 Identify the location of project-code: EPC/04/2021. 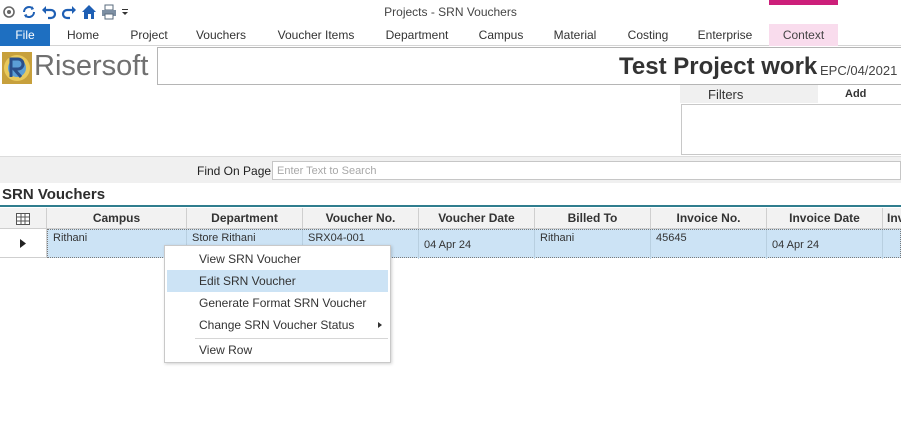
(859, 70).